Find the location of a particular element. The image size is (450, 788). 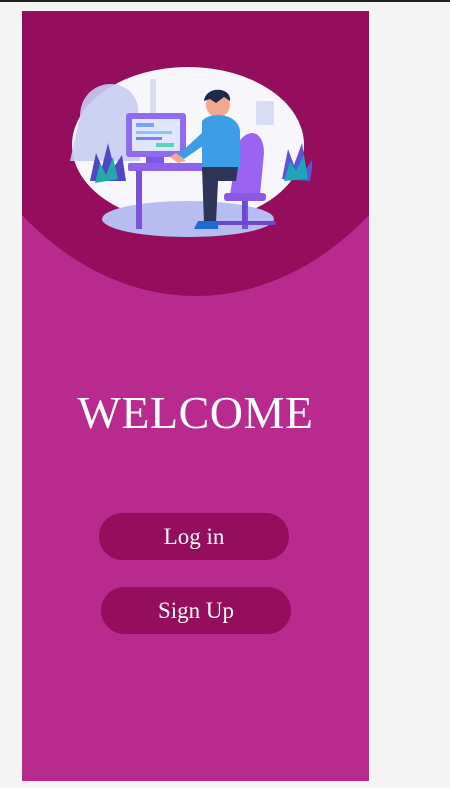

welcome-heading: WELCOME is located at coordinates (195, 412).